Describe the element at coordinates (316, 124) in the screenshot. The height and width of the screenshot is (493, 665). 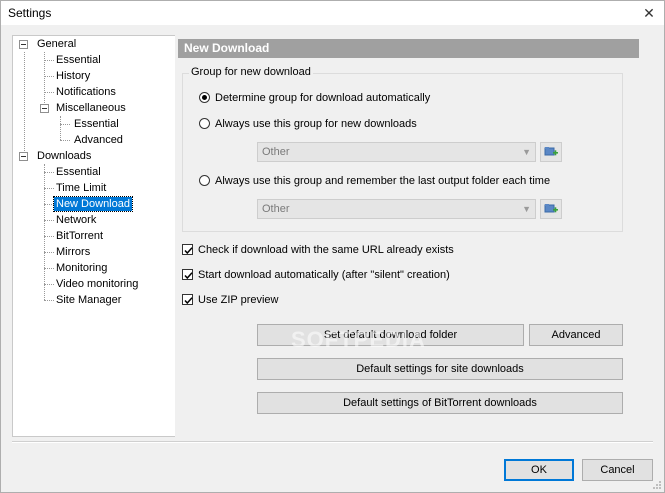
I see `radio-label: Always use this group for new downloads` at that location.